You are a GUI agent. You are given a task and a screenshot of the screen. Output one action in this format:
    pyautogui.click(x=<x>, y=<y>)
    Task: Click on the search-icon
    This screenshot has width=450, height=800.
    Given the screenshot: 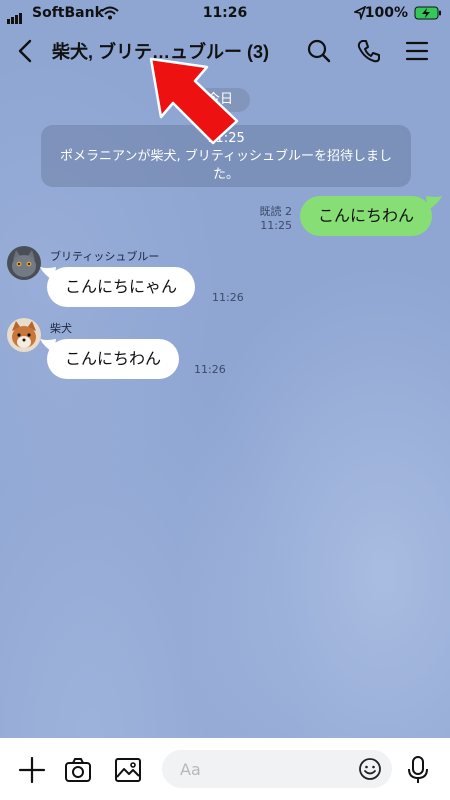 What is the action you would take?
    pyautogui.click(x=319, y=51)
    